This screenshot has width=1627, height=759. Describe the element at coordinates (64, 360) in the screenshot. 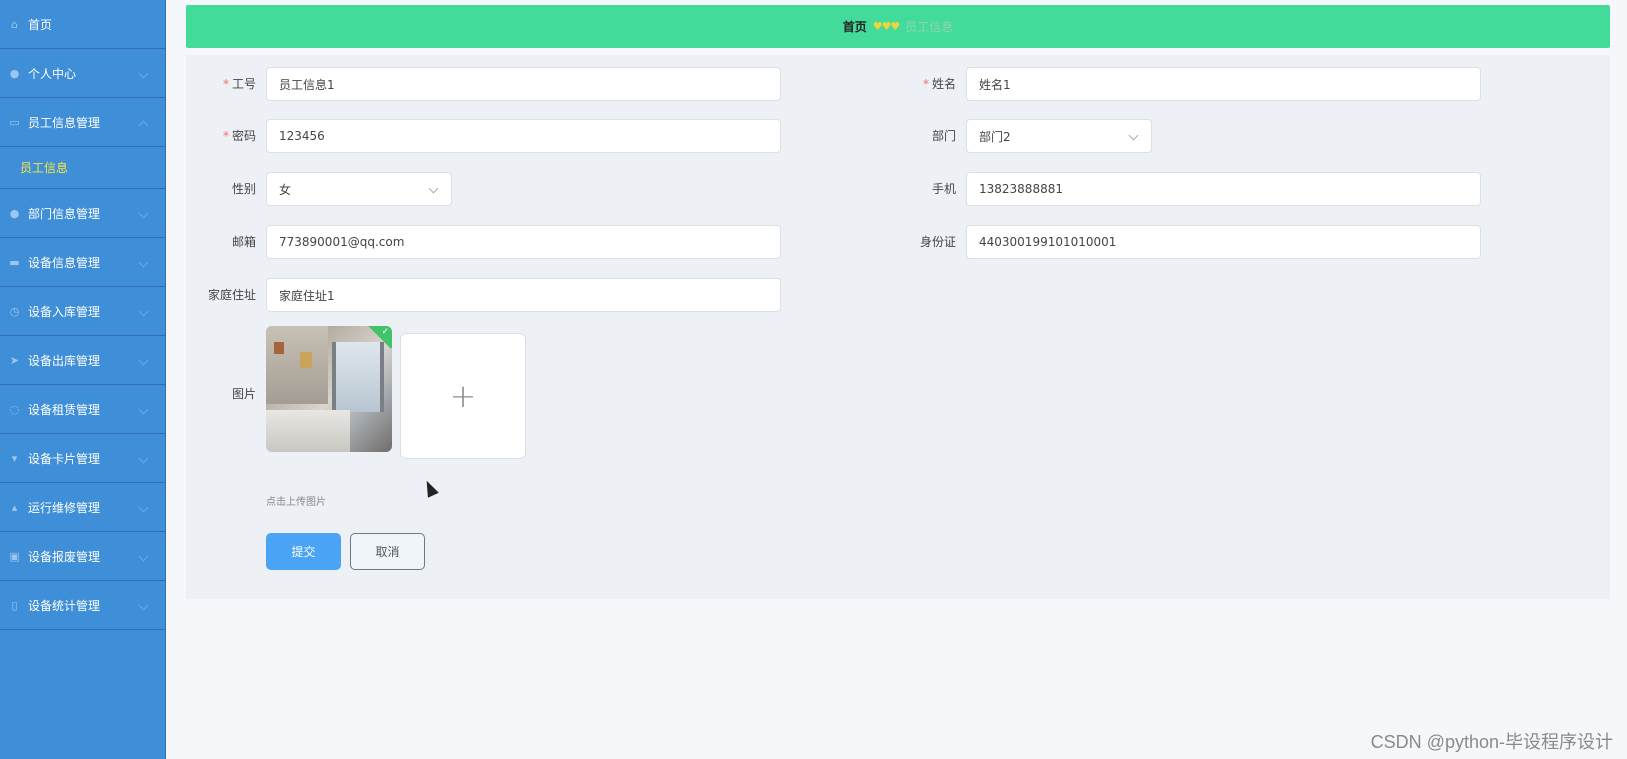

I see `sidebar-item-label: 设备出库管理` at that location.